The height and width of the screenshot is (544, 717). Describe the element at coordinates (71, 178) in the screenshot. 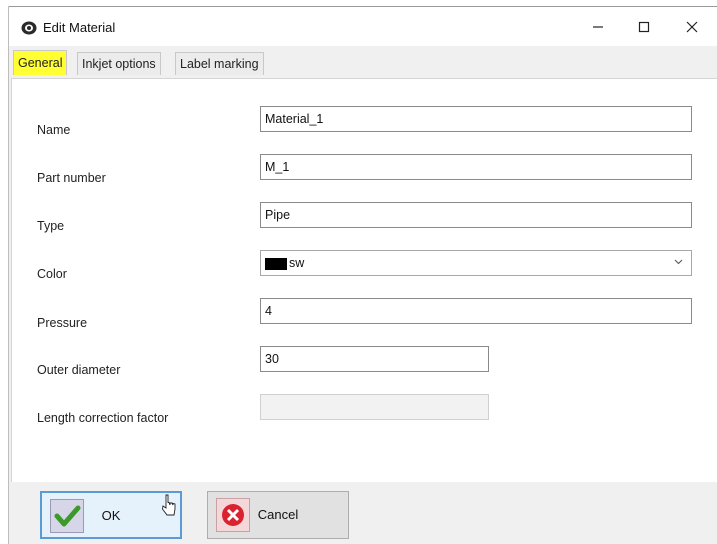

I see `part-number-label: Part number` at that location.